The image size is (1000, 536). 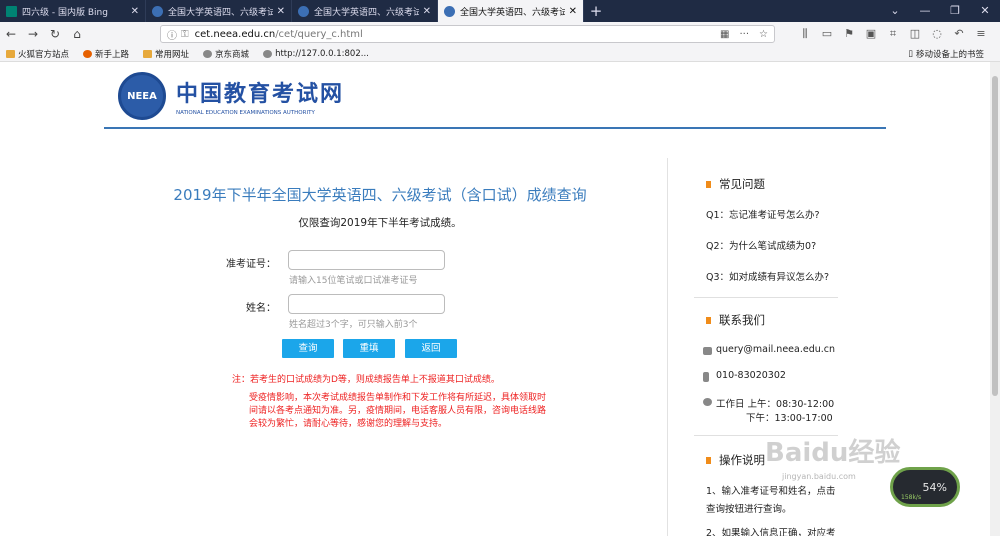 What do you see at coordinates (775, 349) in the screenshot?
I see `contact-email: query@mail.neea.edu.cn` at bounding box center [775, 349].